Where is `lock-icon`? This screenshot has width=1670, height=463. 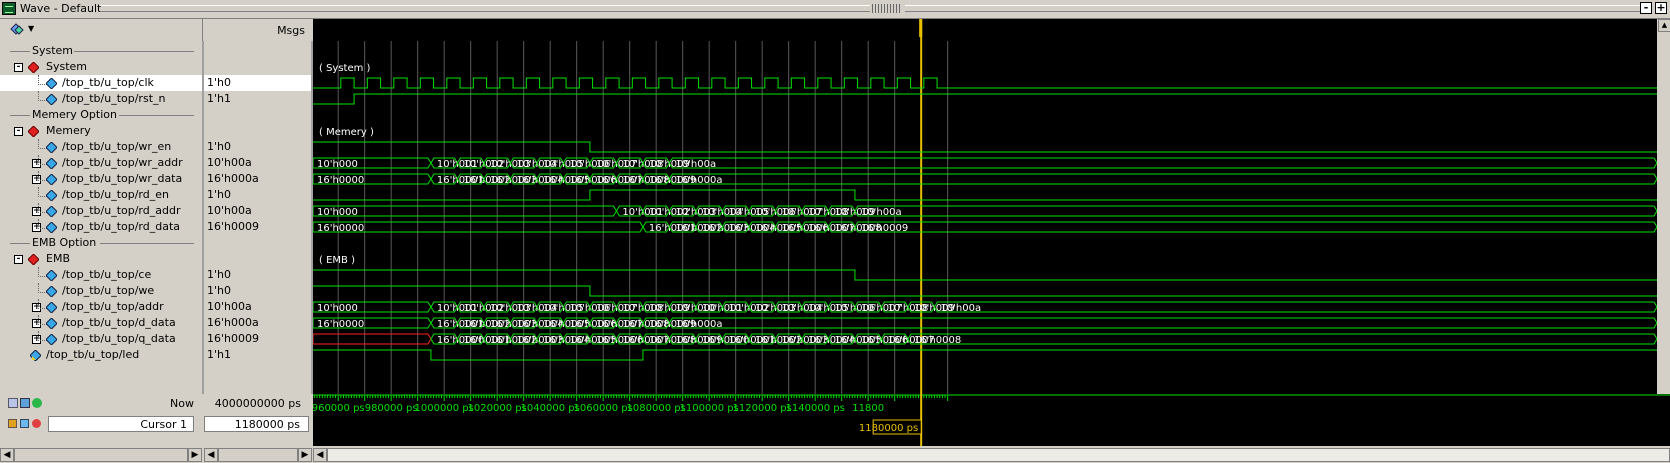 lock-icon is located at coordinates (12, 423).